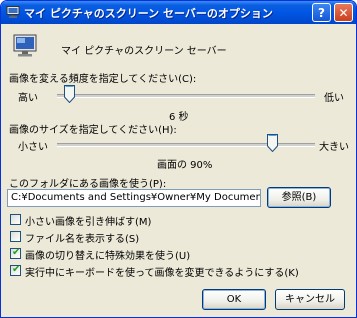 The height and width of the screenshot is (318, 357). I want to click on stretch-small-images-label: 小さい画像を引き伸ばす(M), so click(88, 220).